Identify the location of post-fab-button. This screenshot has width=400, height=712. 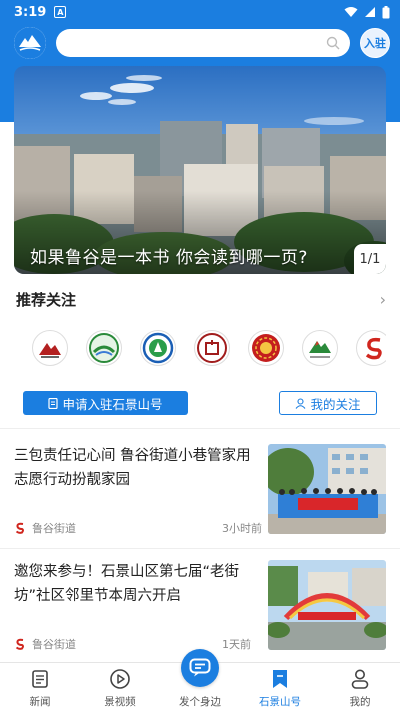
(200, 668).